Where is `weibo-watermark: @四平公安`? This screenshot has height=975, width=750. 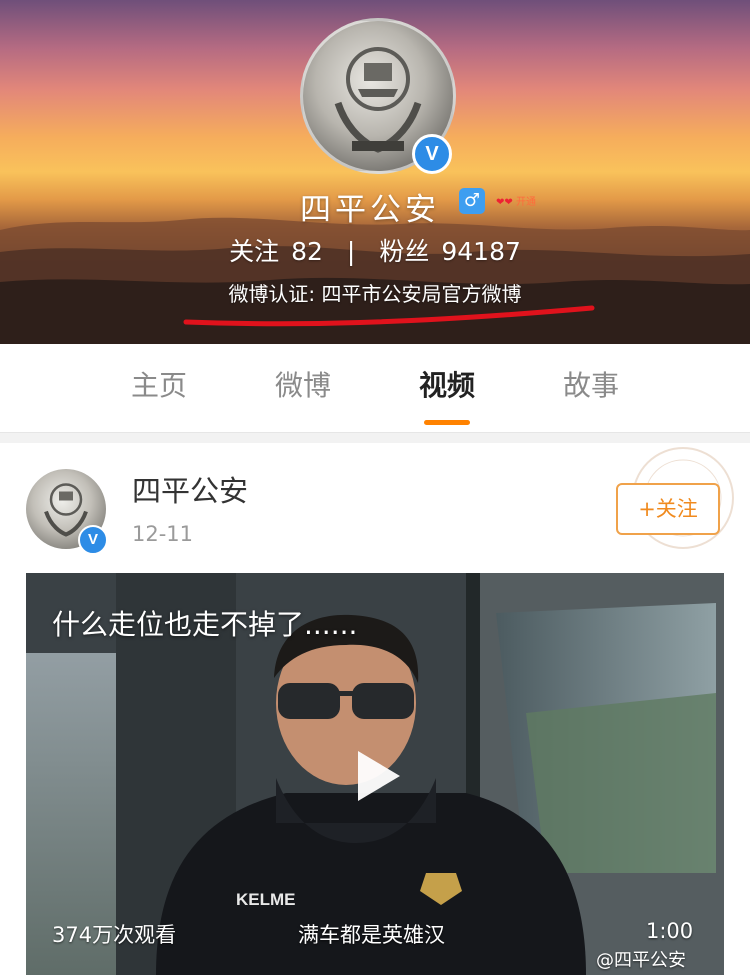 weibo-watermark: @四平公安 is located at coordinates (641, 960).